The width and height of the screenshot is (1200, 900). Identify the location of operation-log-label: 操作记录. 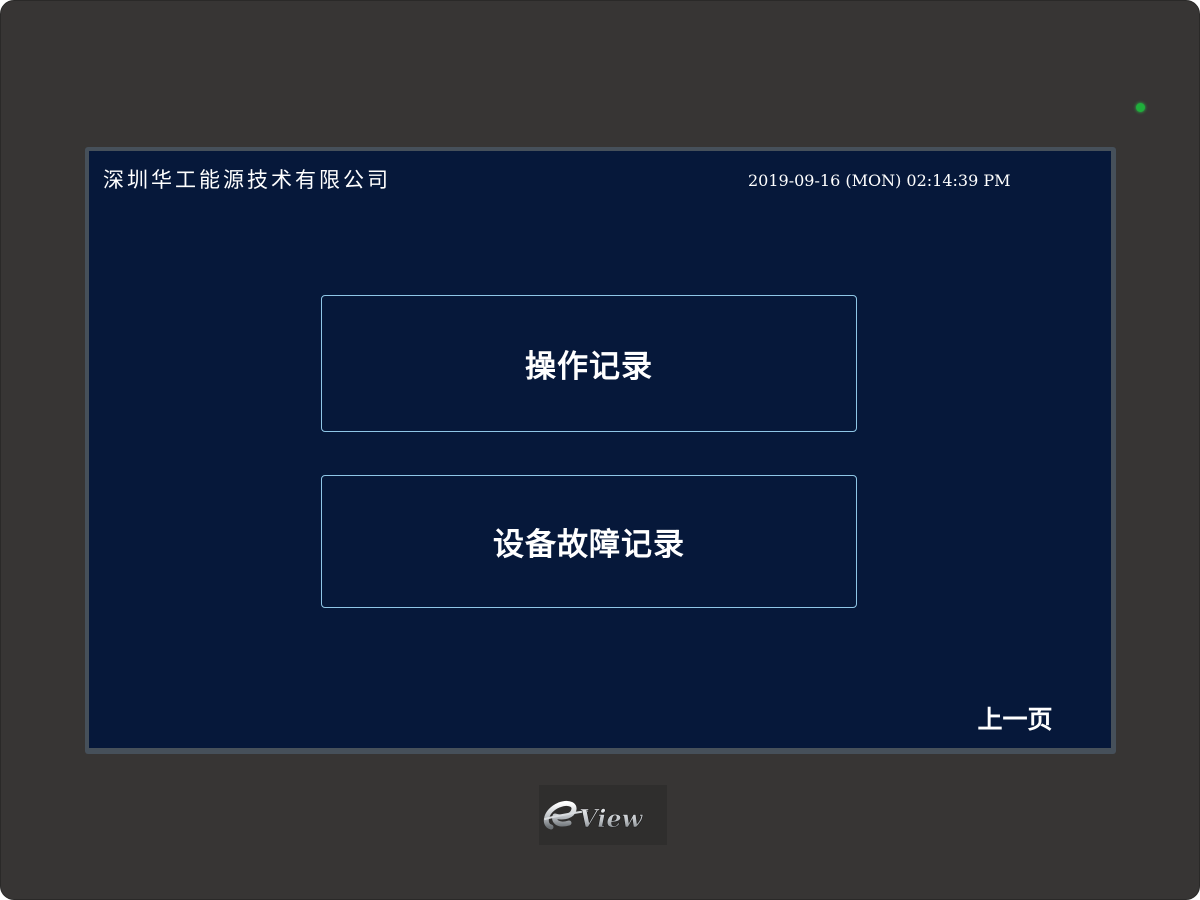
(589, 367).